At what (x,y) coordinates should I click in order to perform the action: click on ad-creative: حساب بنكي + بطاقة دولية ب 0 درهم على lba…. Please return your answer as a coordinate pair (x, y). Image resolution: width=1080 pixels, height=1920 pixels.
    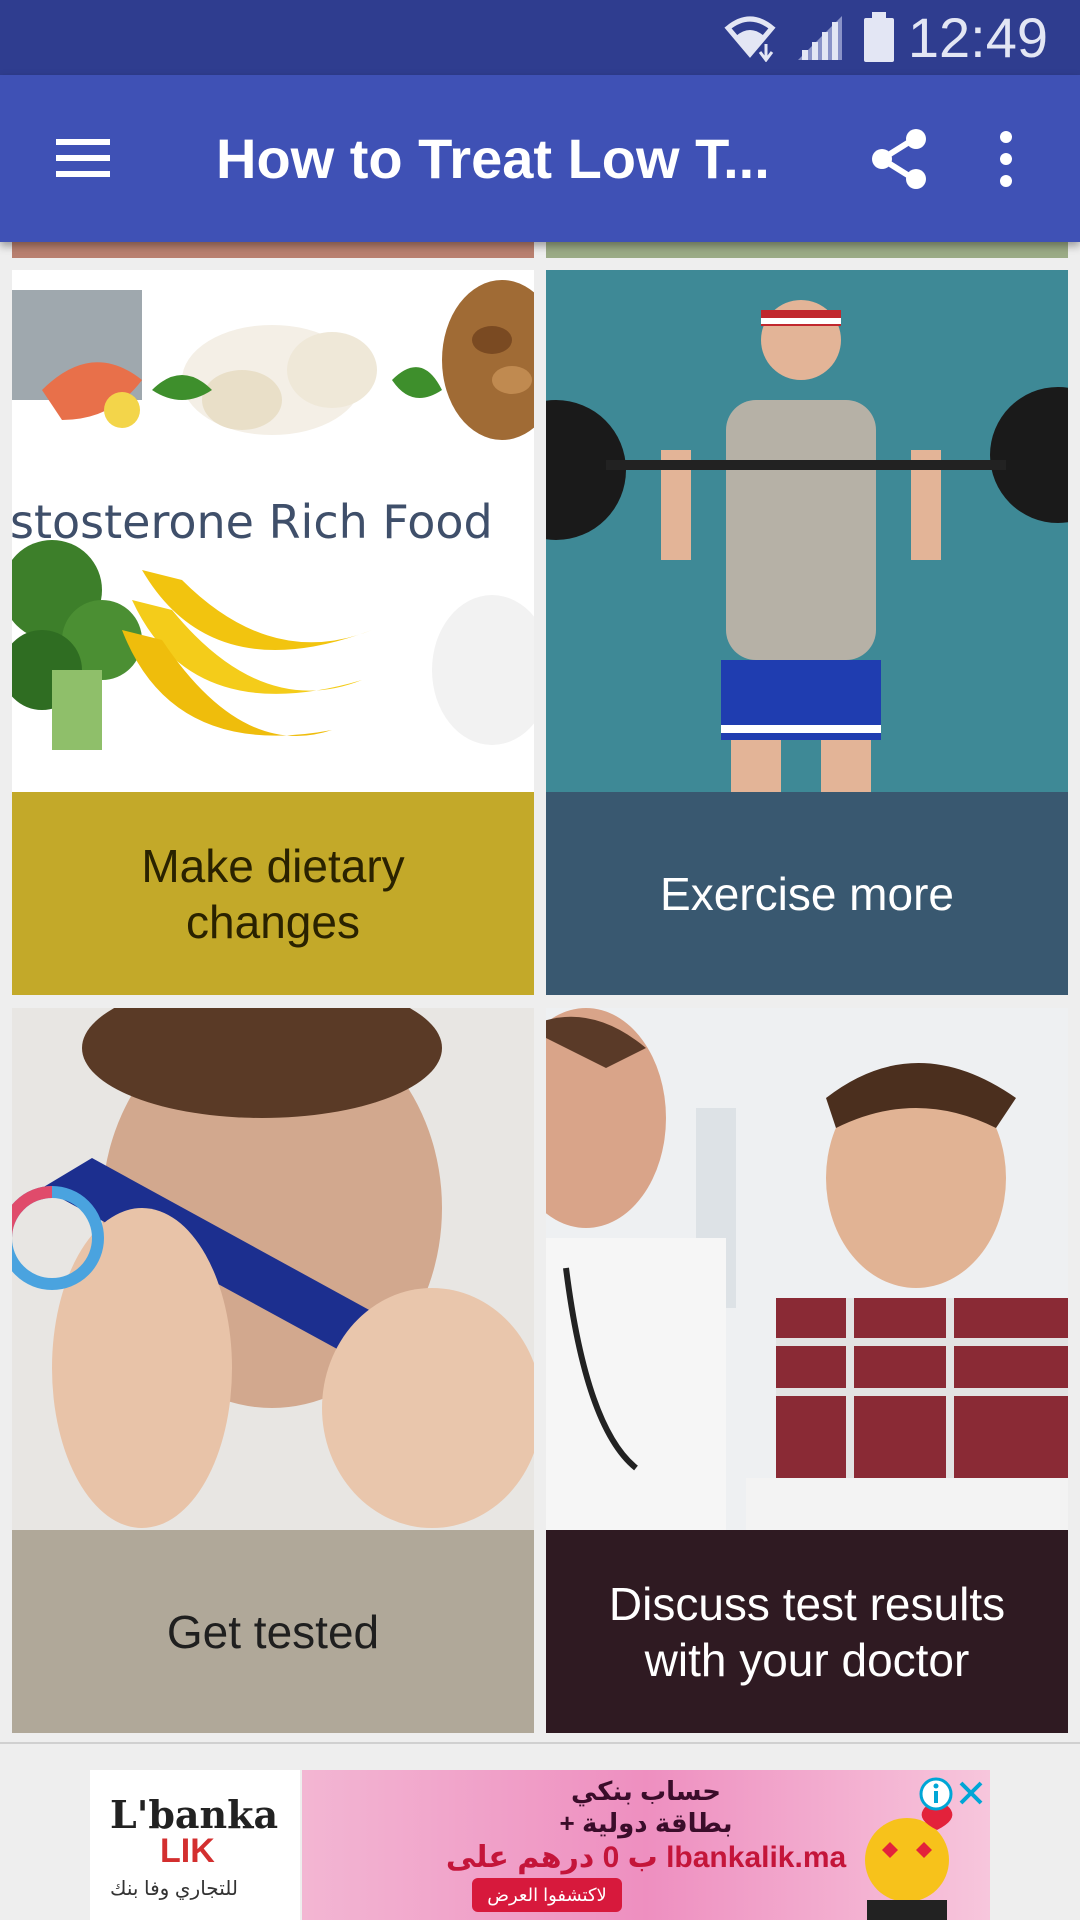
    Looking at the image, I should click on (646, 1845).